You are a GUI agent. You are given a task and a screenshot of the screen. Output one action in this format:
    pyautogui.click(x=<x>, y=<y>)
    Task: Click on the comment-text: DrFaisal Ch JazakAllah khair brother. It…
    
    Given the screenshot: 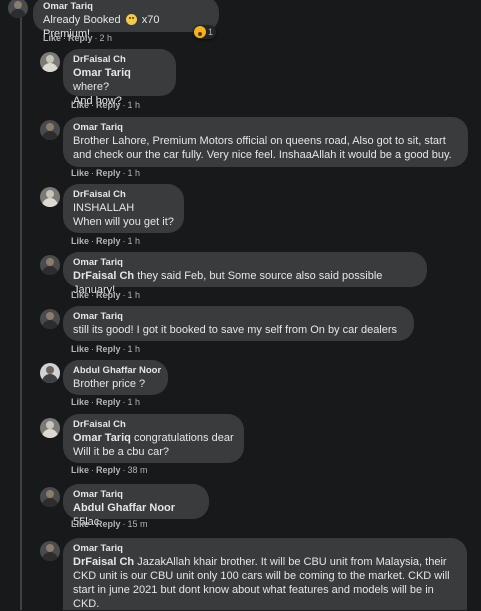 What is the action you would take?
    pyautogui.click(x=261, y=583)
    